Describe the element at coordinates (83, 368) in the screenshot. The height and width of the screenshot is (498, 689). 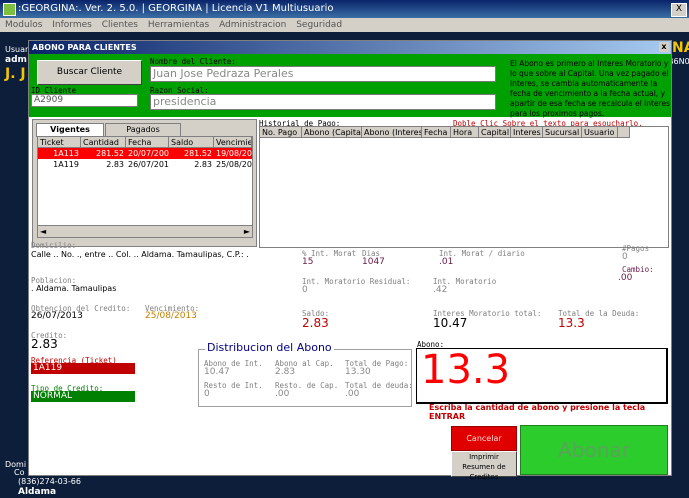
I see `referencia-field: 1A119` at that location.